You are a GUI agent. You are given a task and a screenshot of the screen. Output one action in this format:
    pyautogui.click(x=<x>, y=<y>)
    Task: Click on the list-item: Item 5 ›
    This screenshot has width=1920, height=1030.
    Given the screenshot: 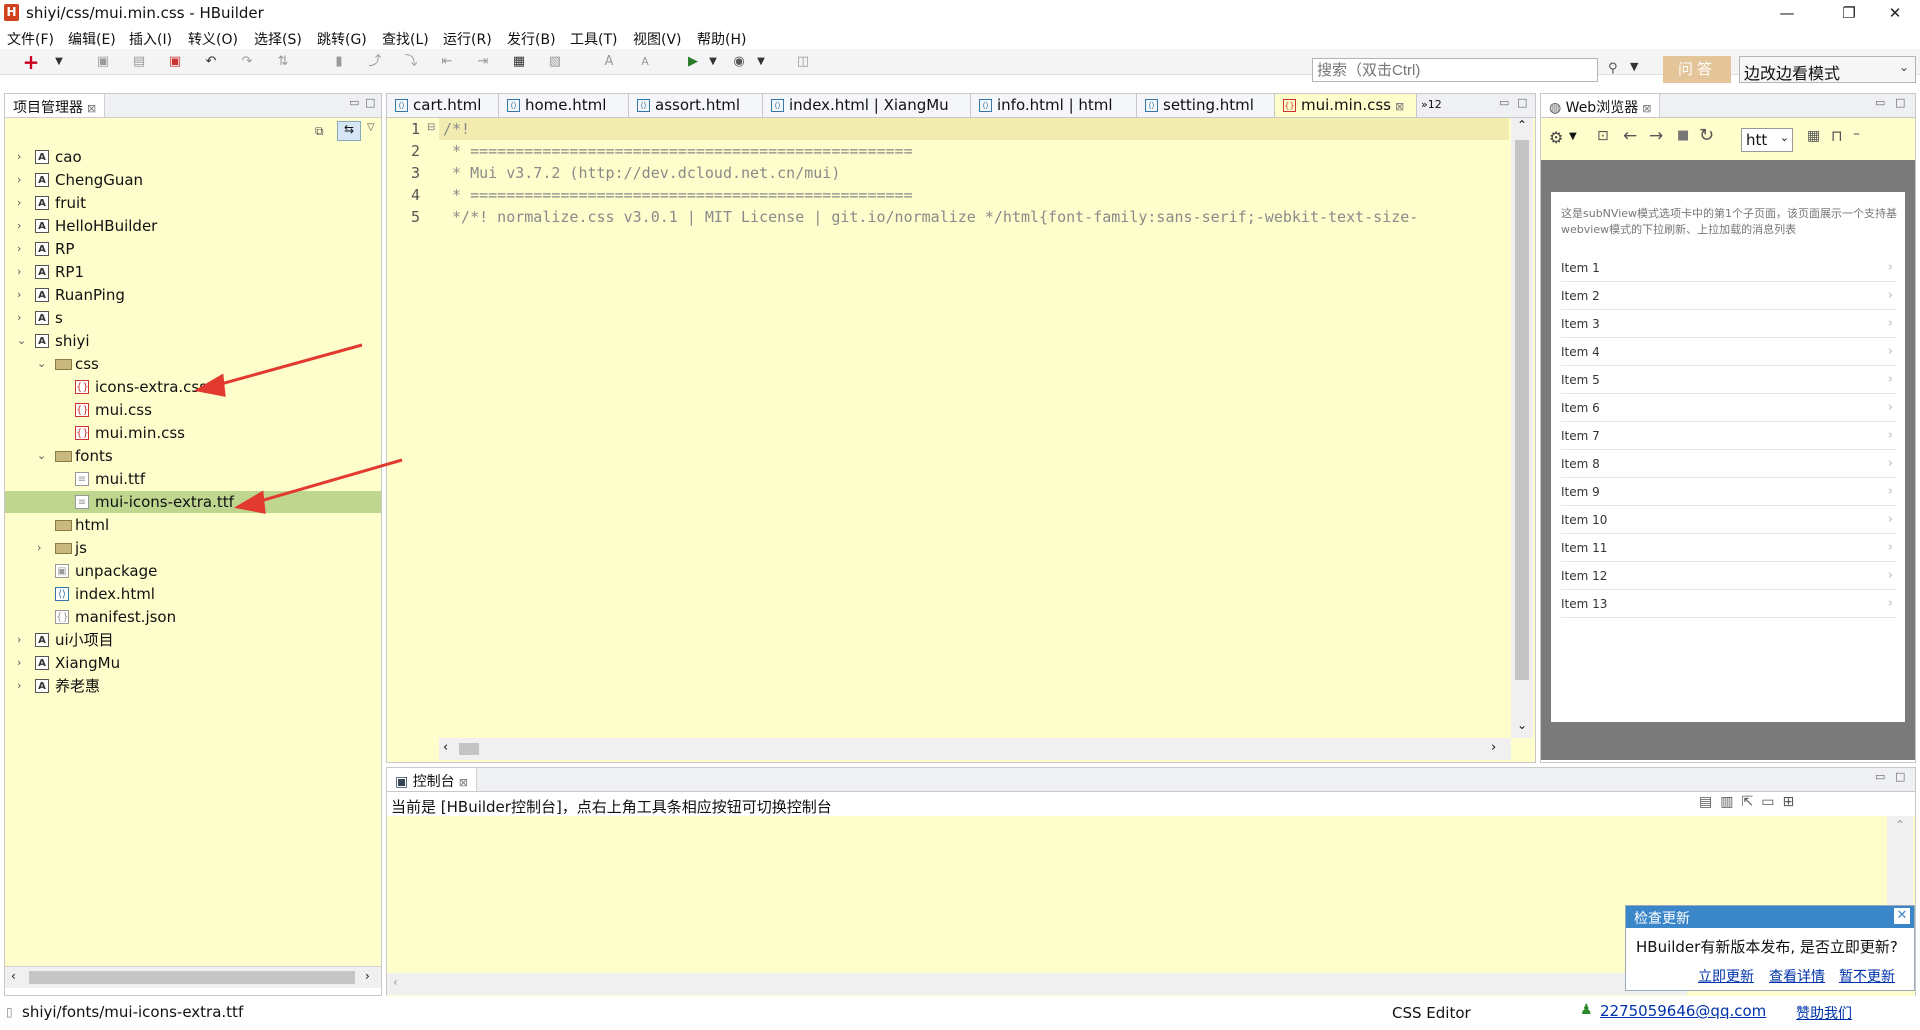 What is the action you would take?
    pyautogui.click(x=1729, y=380)
    